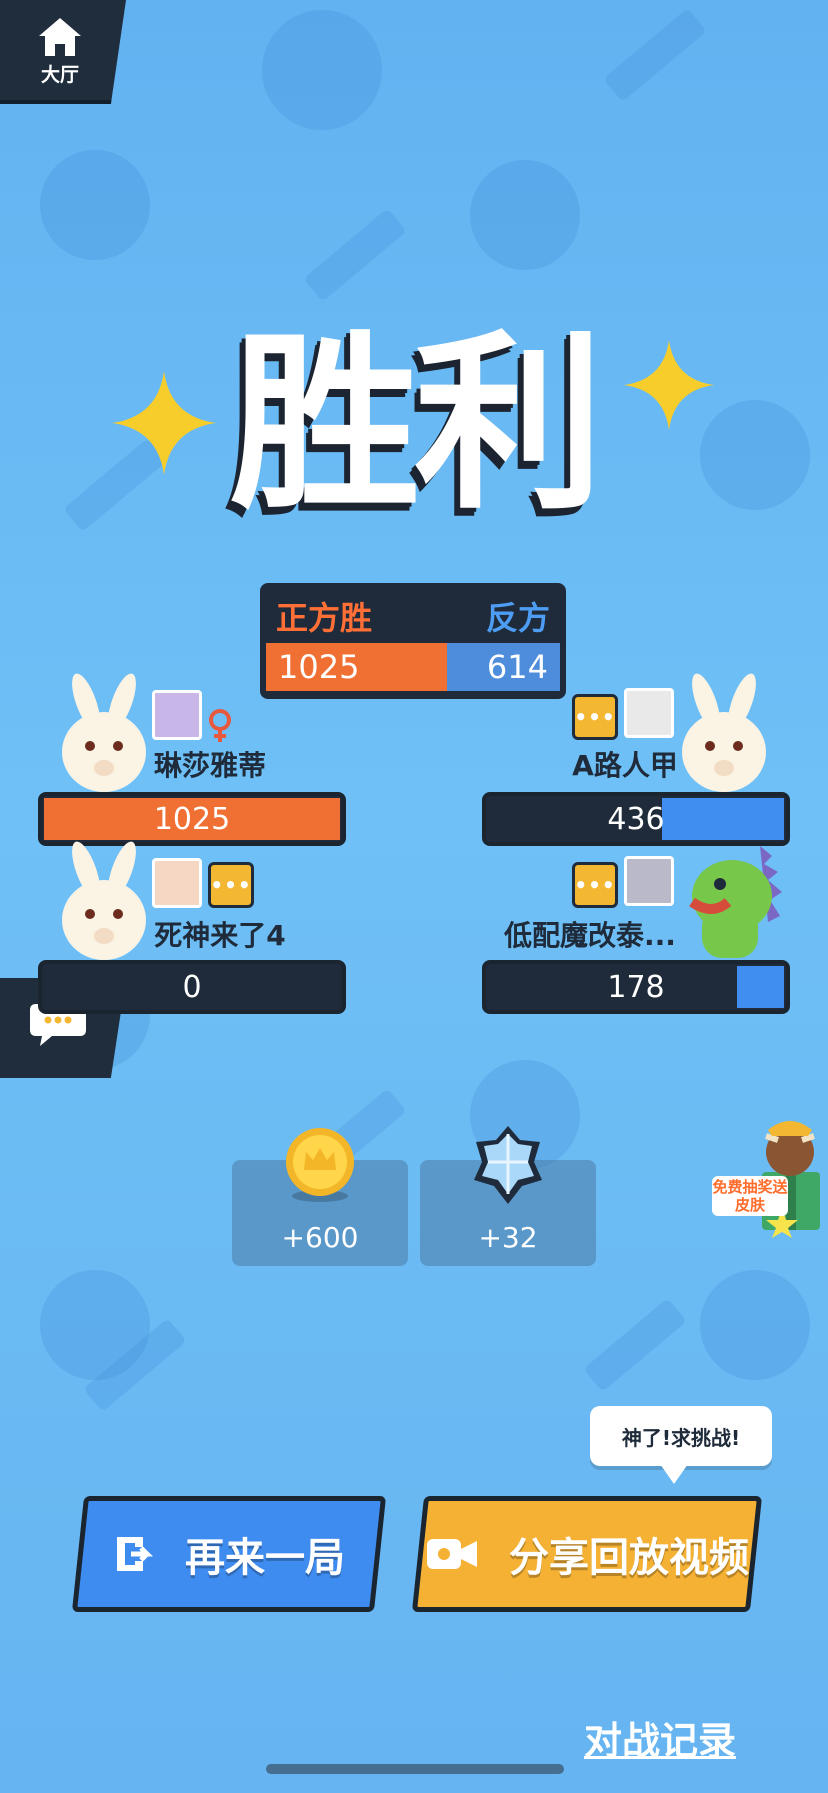  What do you see at coordinates (356, 667) in the screenshot?
I see `pro-team-score: 1025` at bounding box center [356, 667].